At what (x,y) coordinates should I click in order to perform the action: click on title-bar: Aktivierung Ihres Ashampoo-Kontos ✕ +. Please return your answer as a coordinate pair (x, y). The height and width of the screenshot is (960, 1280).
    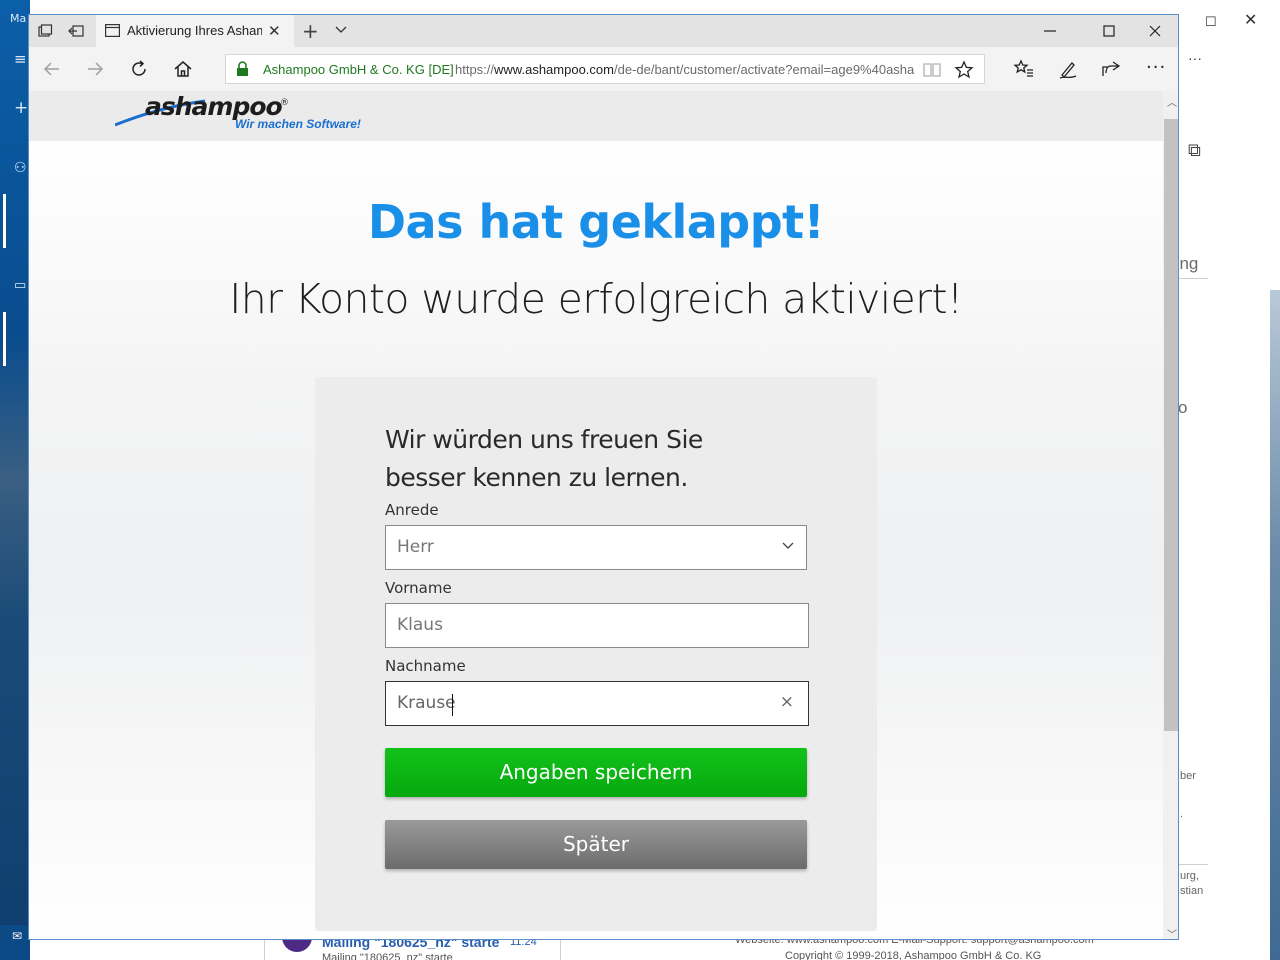
    Looking at the image, I should click on (603, 31).